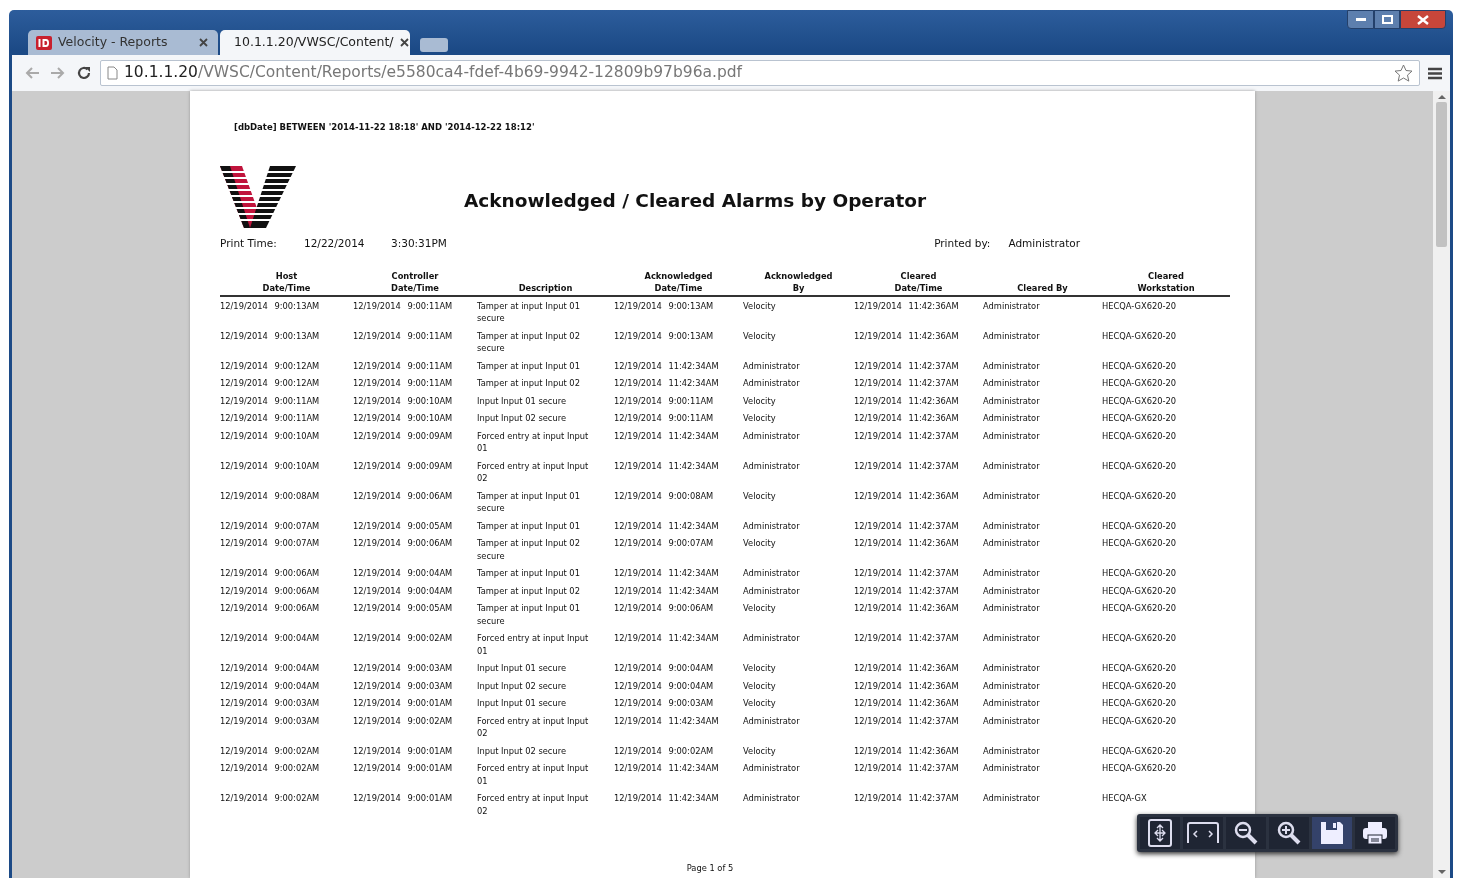  I want to click on fit-width-button, so click(1203, 833).